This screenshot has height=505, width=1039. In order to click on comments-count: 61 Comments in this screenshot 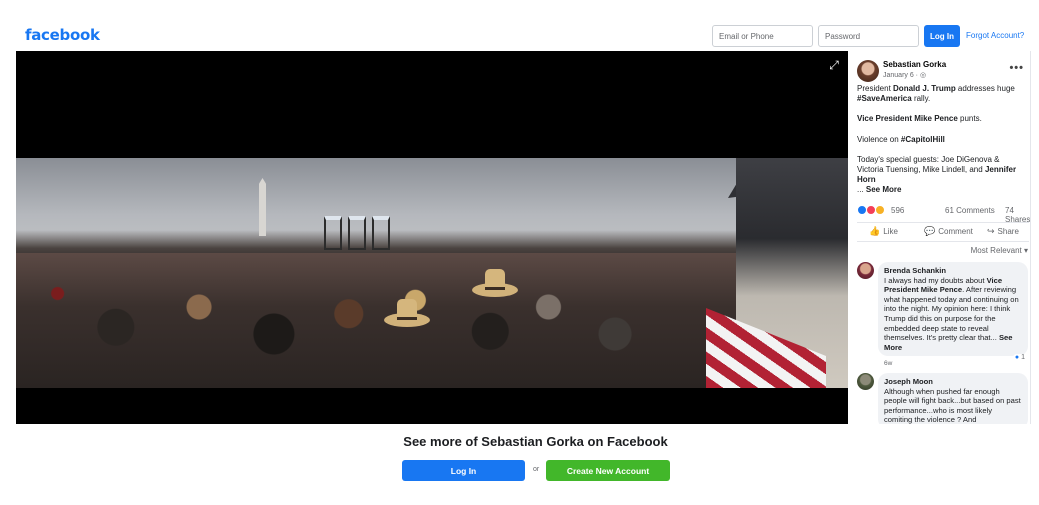, I will do `click(970, 210)`.